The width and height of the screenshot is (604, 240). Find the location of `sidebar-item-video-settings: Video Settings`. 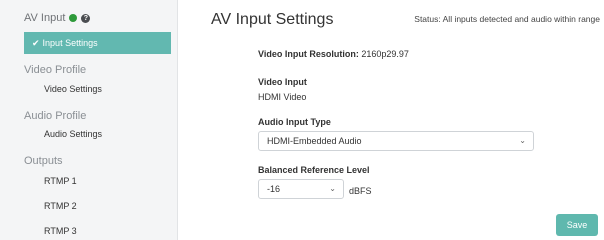

sidebar-item-video-settings: Video Settings is located at coordinates (73, 89).